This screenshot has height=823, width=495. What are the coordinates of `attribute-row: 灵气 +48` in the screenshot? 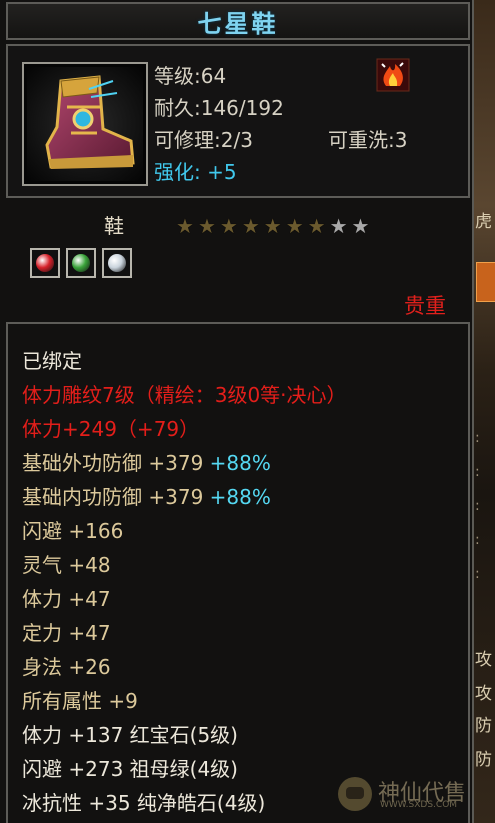 It's located at (184, 565).